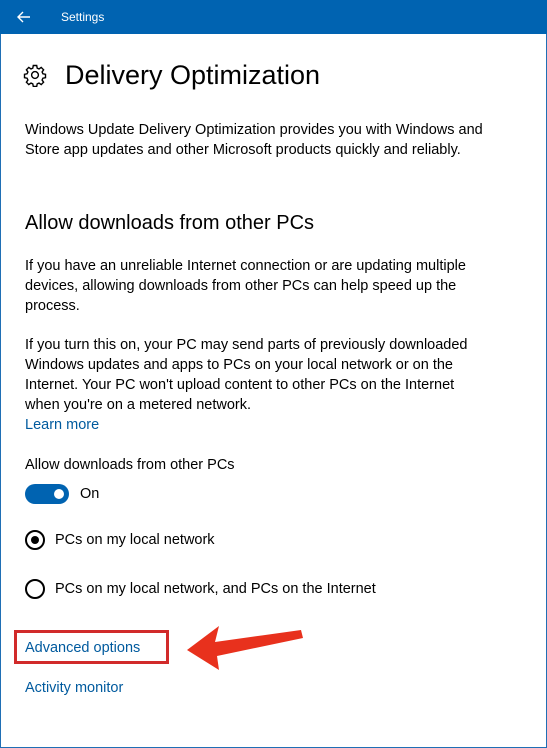  What do you see at coordinates (193, 75) in the screenshot?
I see `page-title: Delivery Optimization` at bounding box center [193, 75].